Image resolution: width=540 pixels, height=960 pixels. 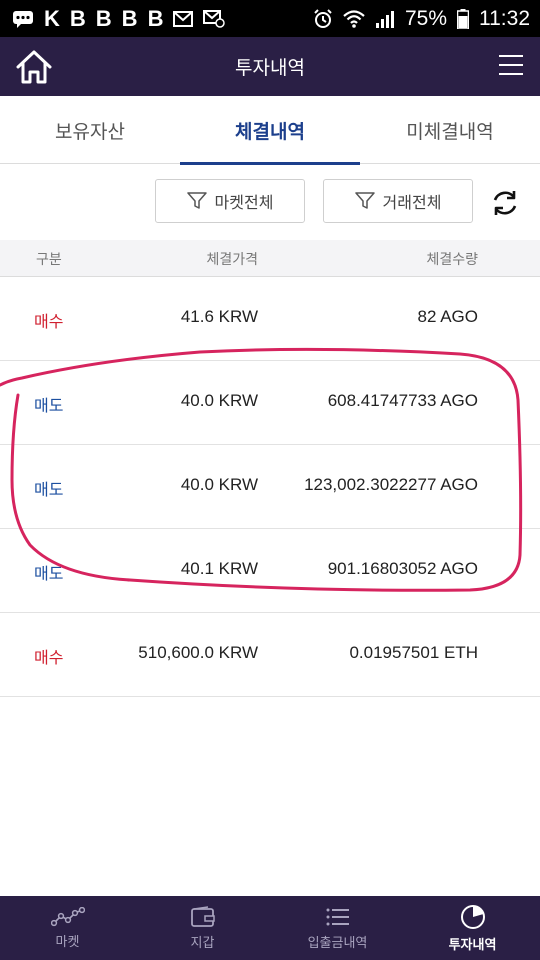 I want to click on mail-icon, so click(x=183, y=18).